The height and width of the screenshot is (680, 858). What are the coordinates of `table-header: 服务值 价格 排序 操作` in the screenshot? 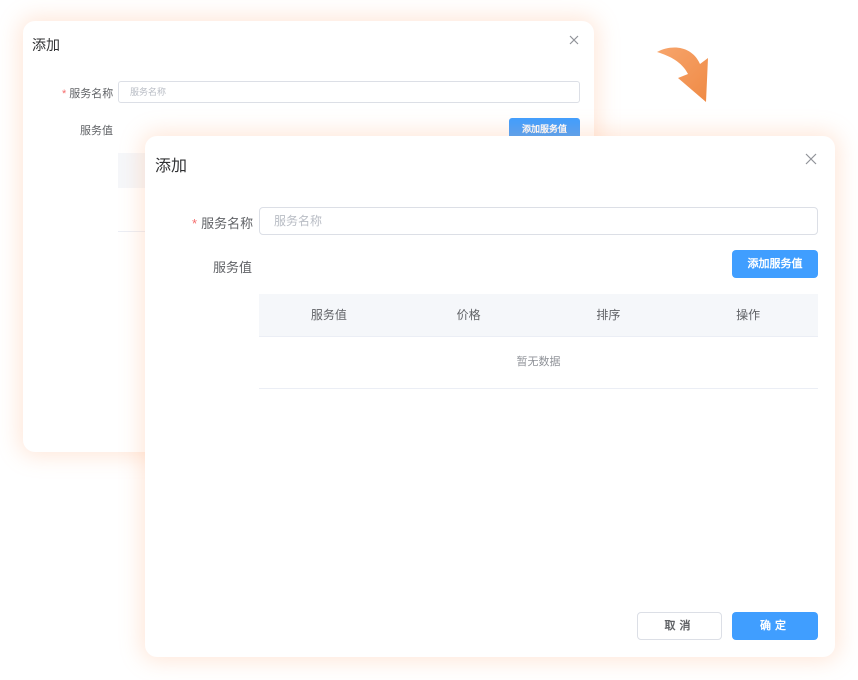 It's located at (538, 315).